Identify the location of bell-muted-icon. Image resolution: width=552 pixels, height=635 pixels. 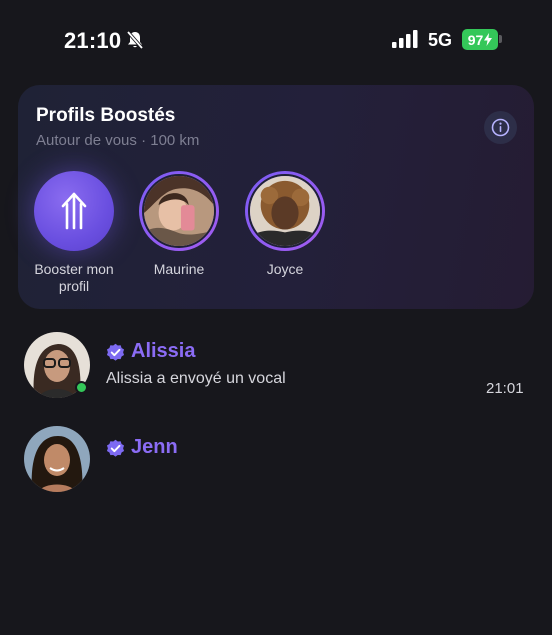
(135, 40).